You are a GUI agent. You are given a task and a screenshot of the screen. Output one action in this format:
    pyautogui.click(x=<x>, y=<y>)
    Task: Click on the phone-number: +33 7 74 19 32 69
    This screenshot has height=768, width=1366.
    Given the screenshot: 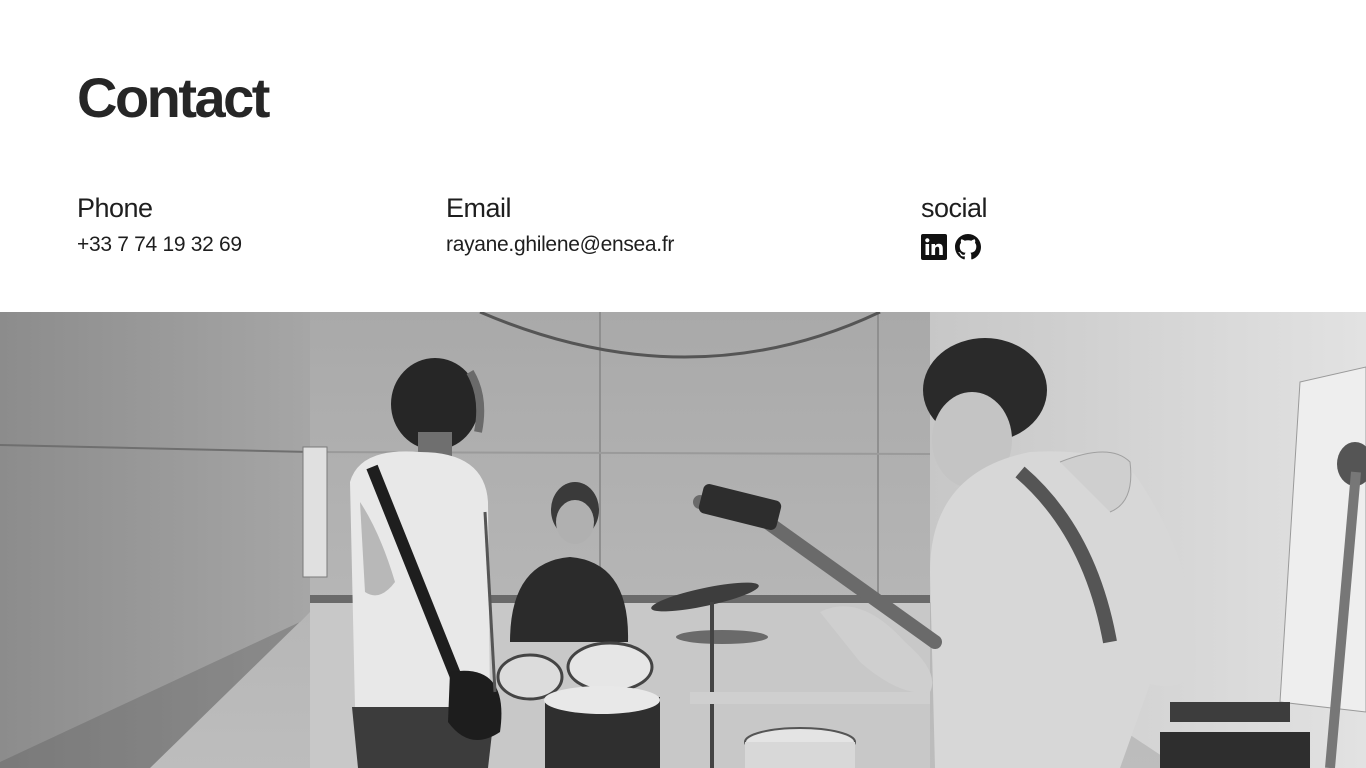 What is the action you would take?
    pyautogui.click(x=159, y=245)
    